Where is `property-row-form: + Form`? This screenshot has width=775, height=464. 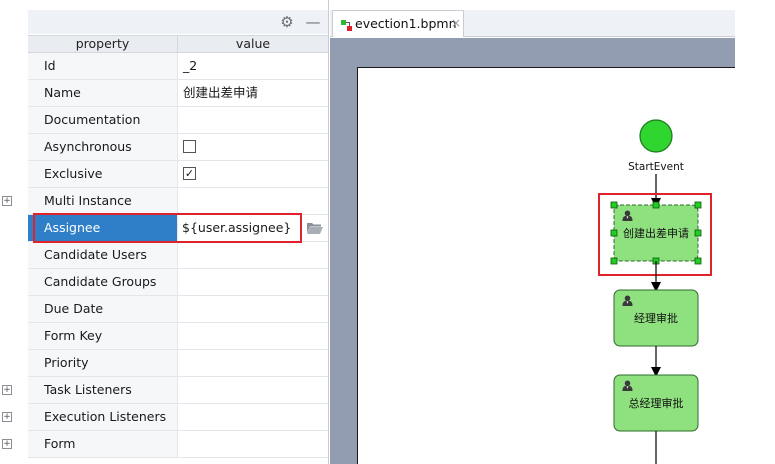 property-row-form: + Form is located at coordinates (165, 444).